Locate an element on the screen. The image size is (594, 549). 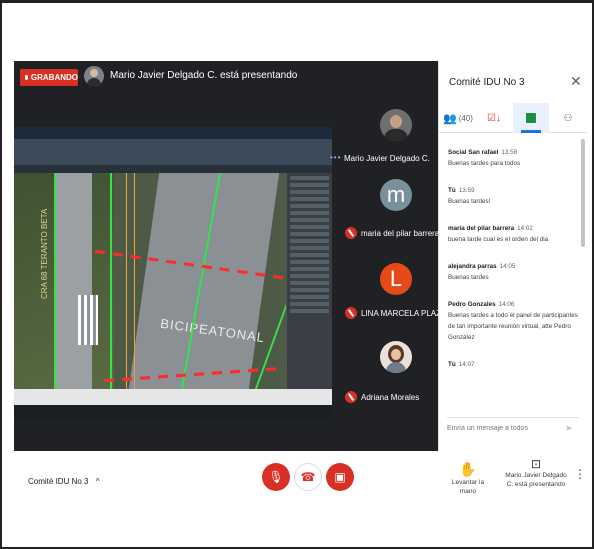
mic-toggle-button: 🎙 is located at coordinates (276, 477).